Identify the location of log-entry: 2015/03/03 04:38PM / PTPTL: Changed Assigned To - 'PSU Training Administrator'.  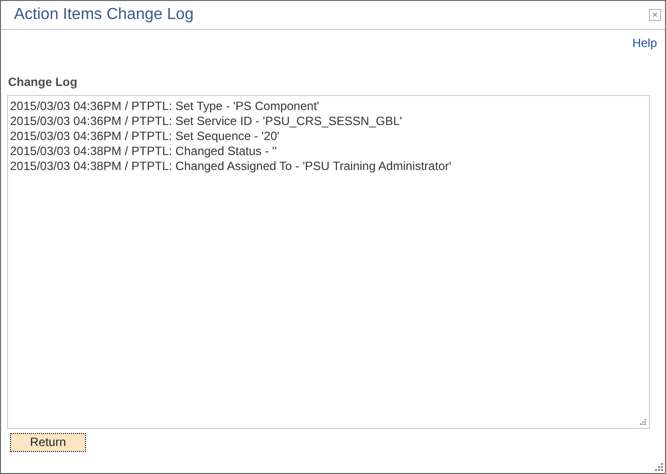
(231, 166).